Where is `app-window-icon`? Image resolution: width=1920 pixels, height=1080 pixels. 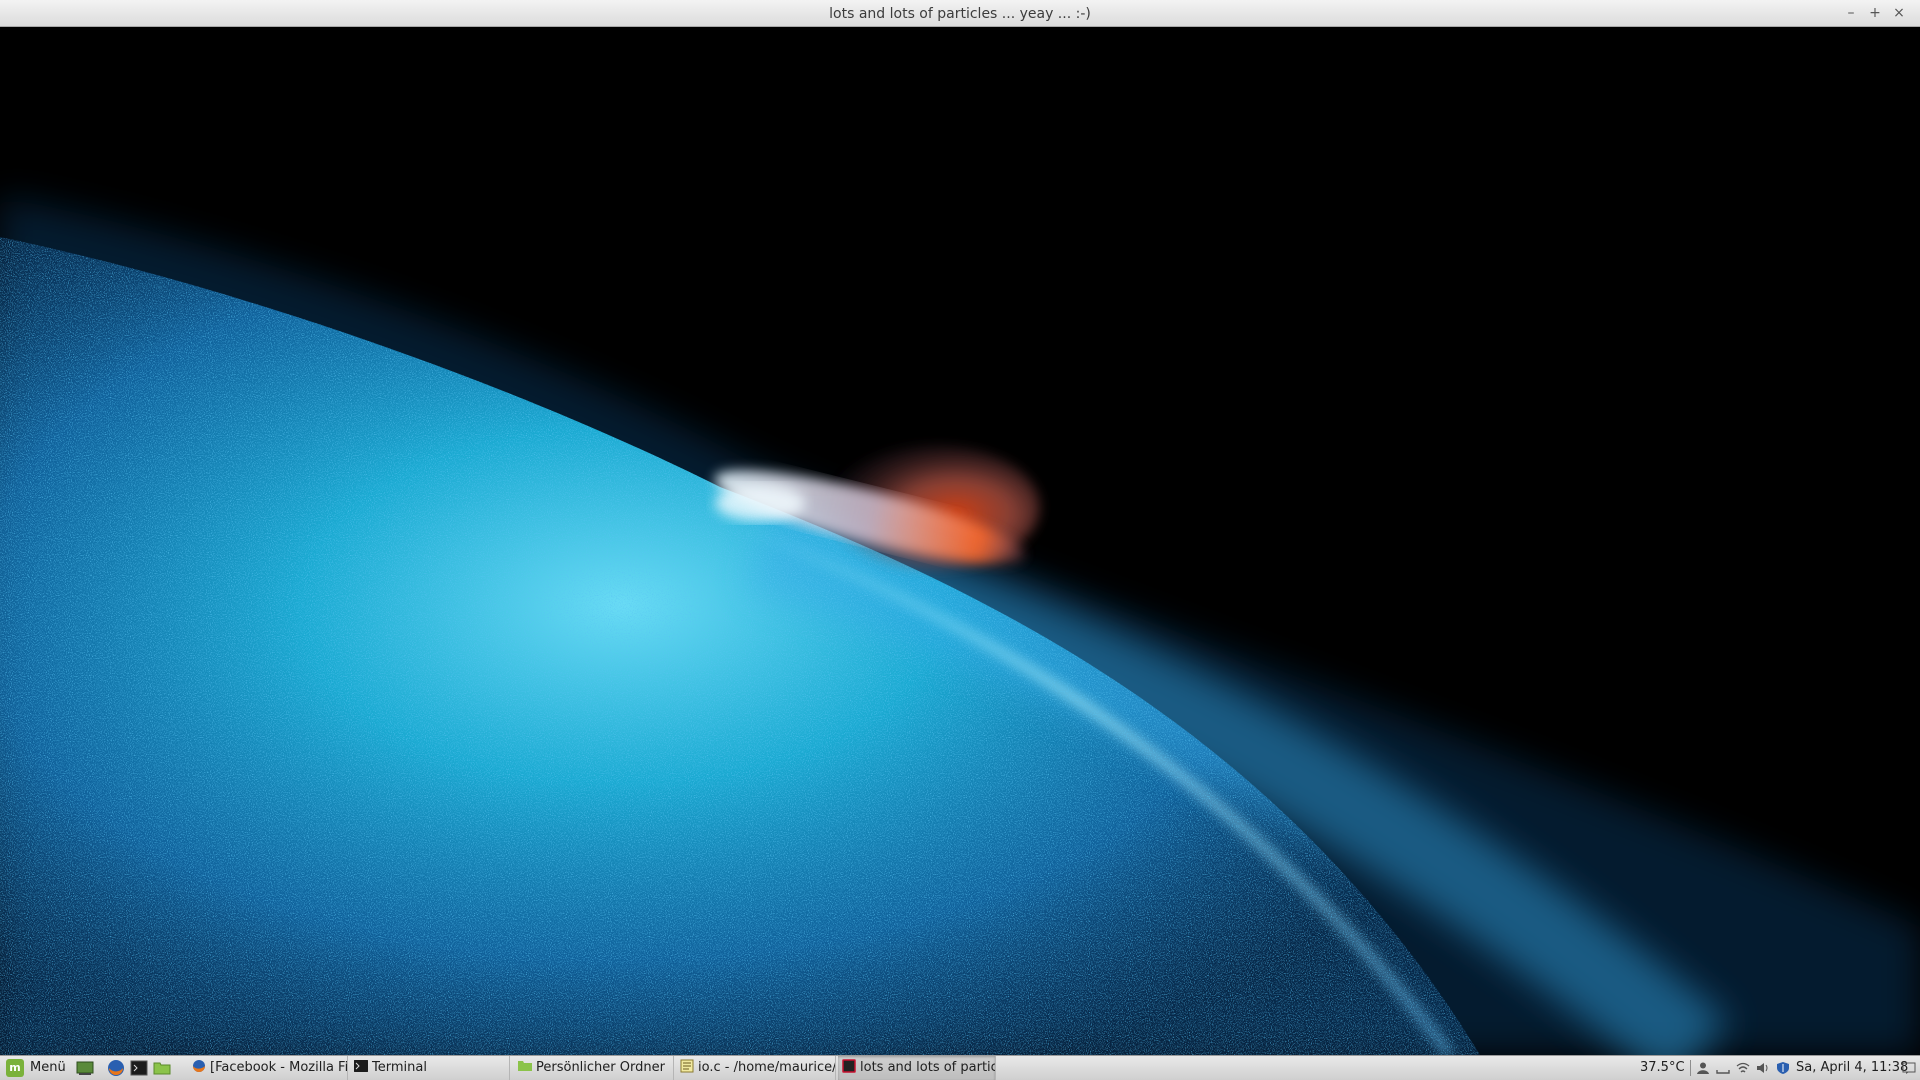
app-window-icon is located at coordinates (849, 1066).